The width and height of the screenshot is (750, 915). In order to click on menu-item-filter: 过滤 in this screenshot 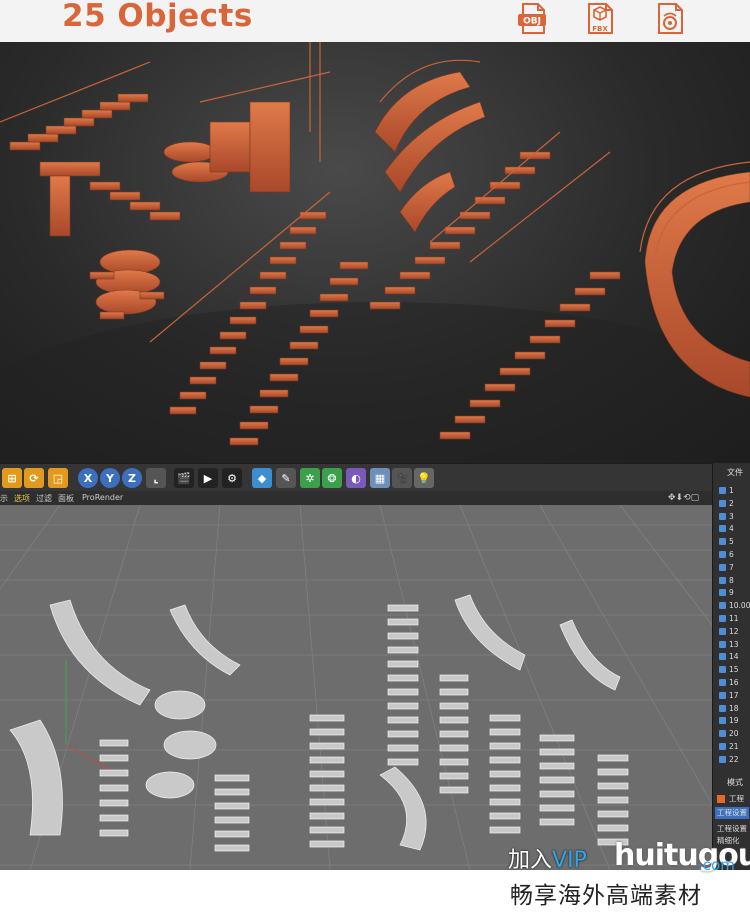, I will do `click(44, 498)`.